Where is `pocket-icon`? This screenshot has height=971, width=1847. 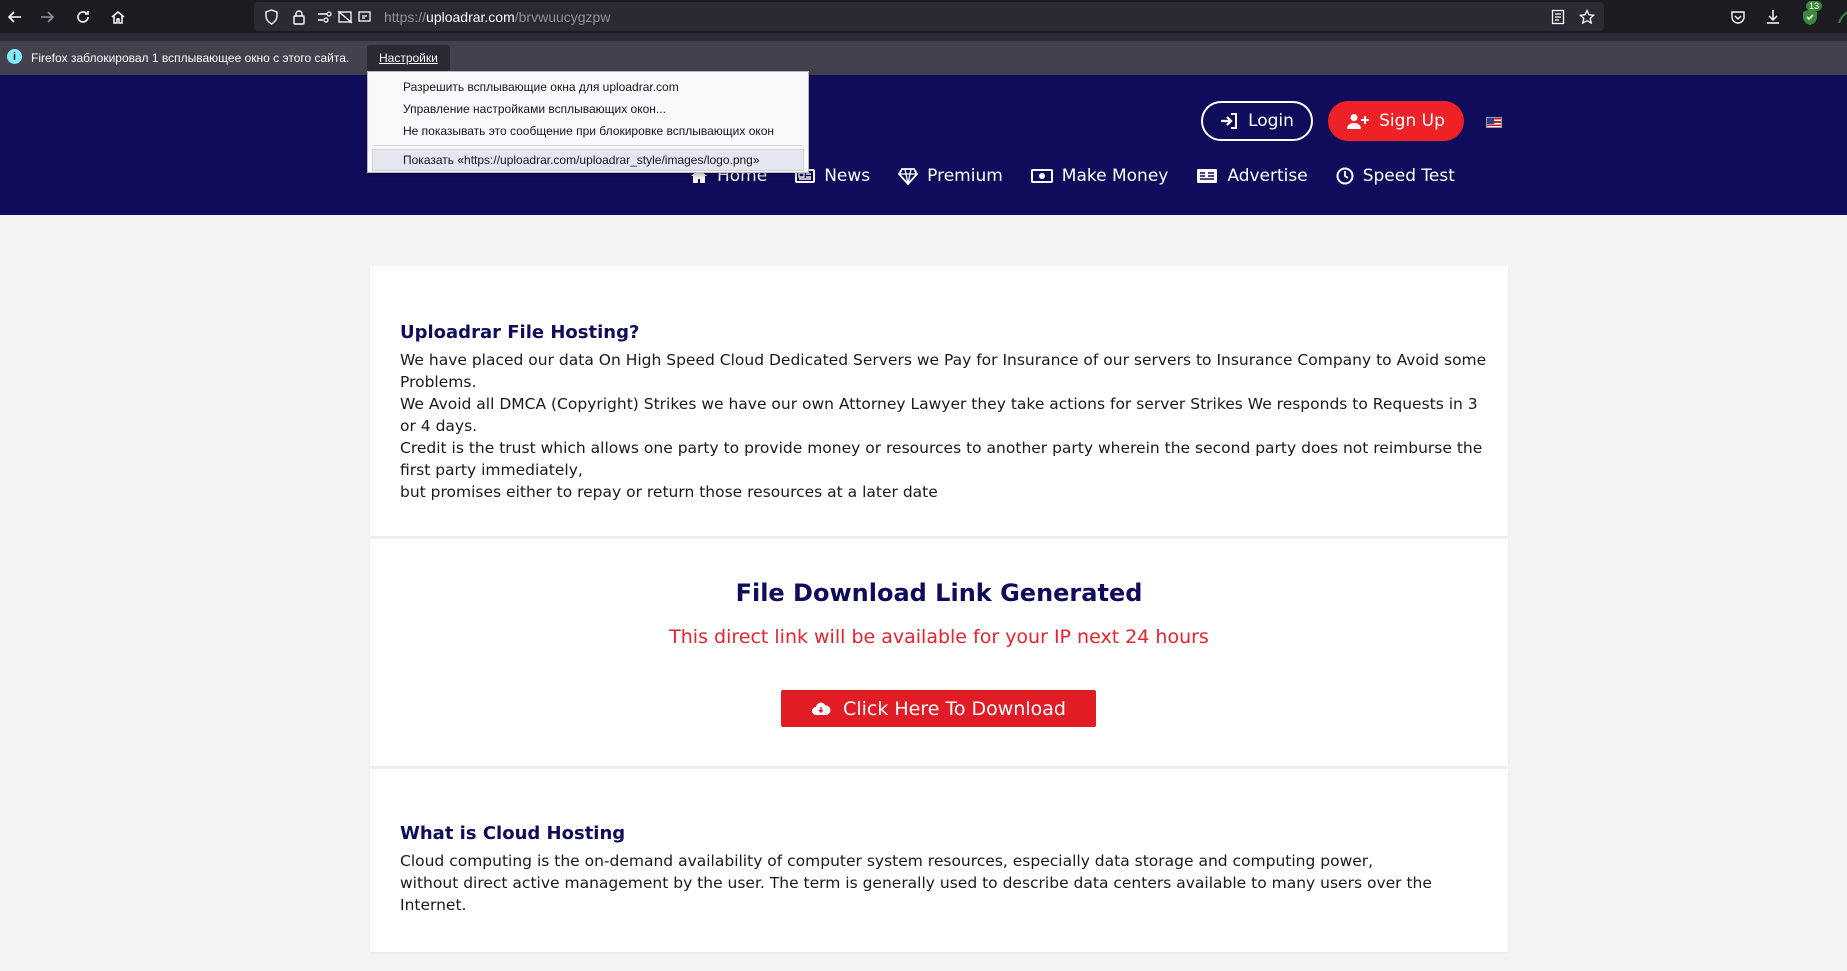
pocket-icon is located at coordinates (1738, 17).